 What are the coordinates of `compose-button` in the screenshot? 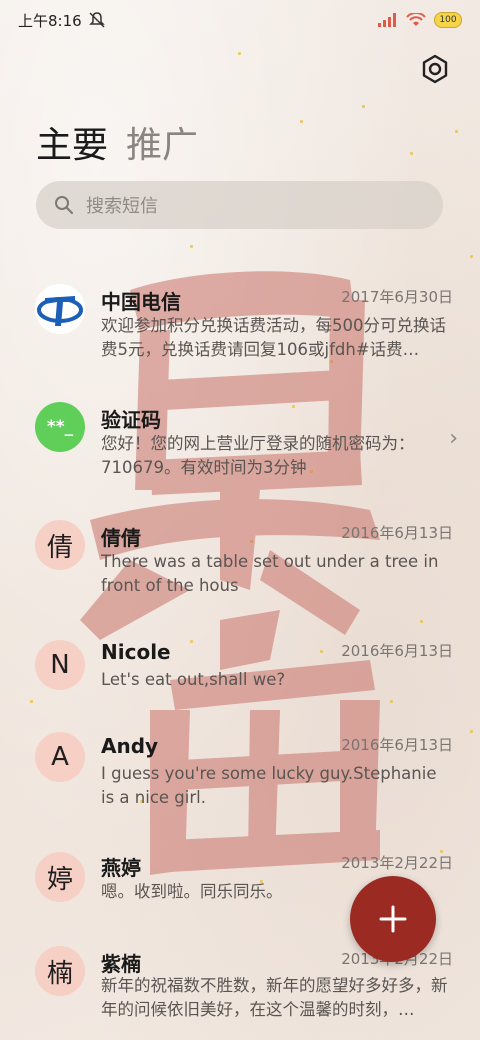 It's located at (393, 919).